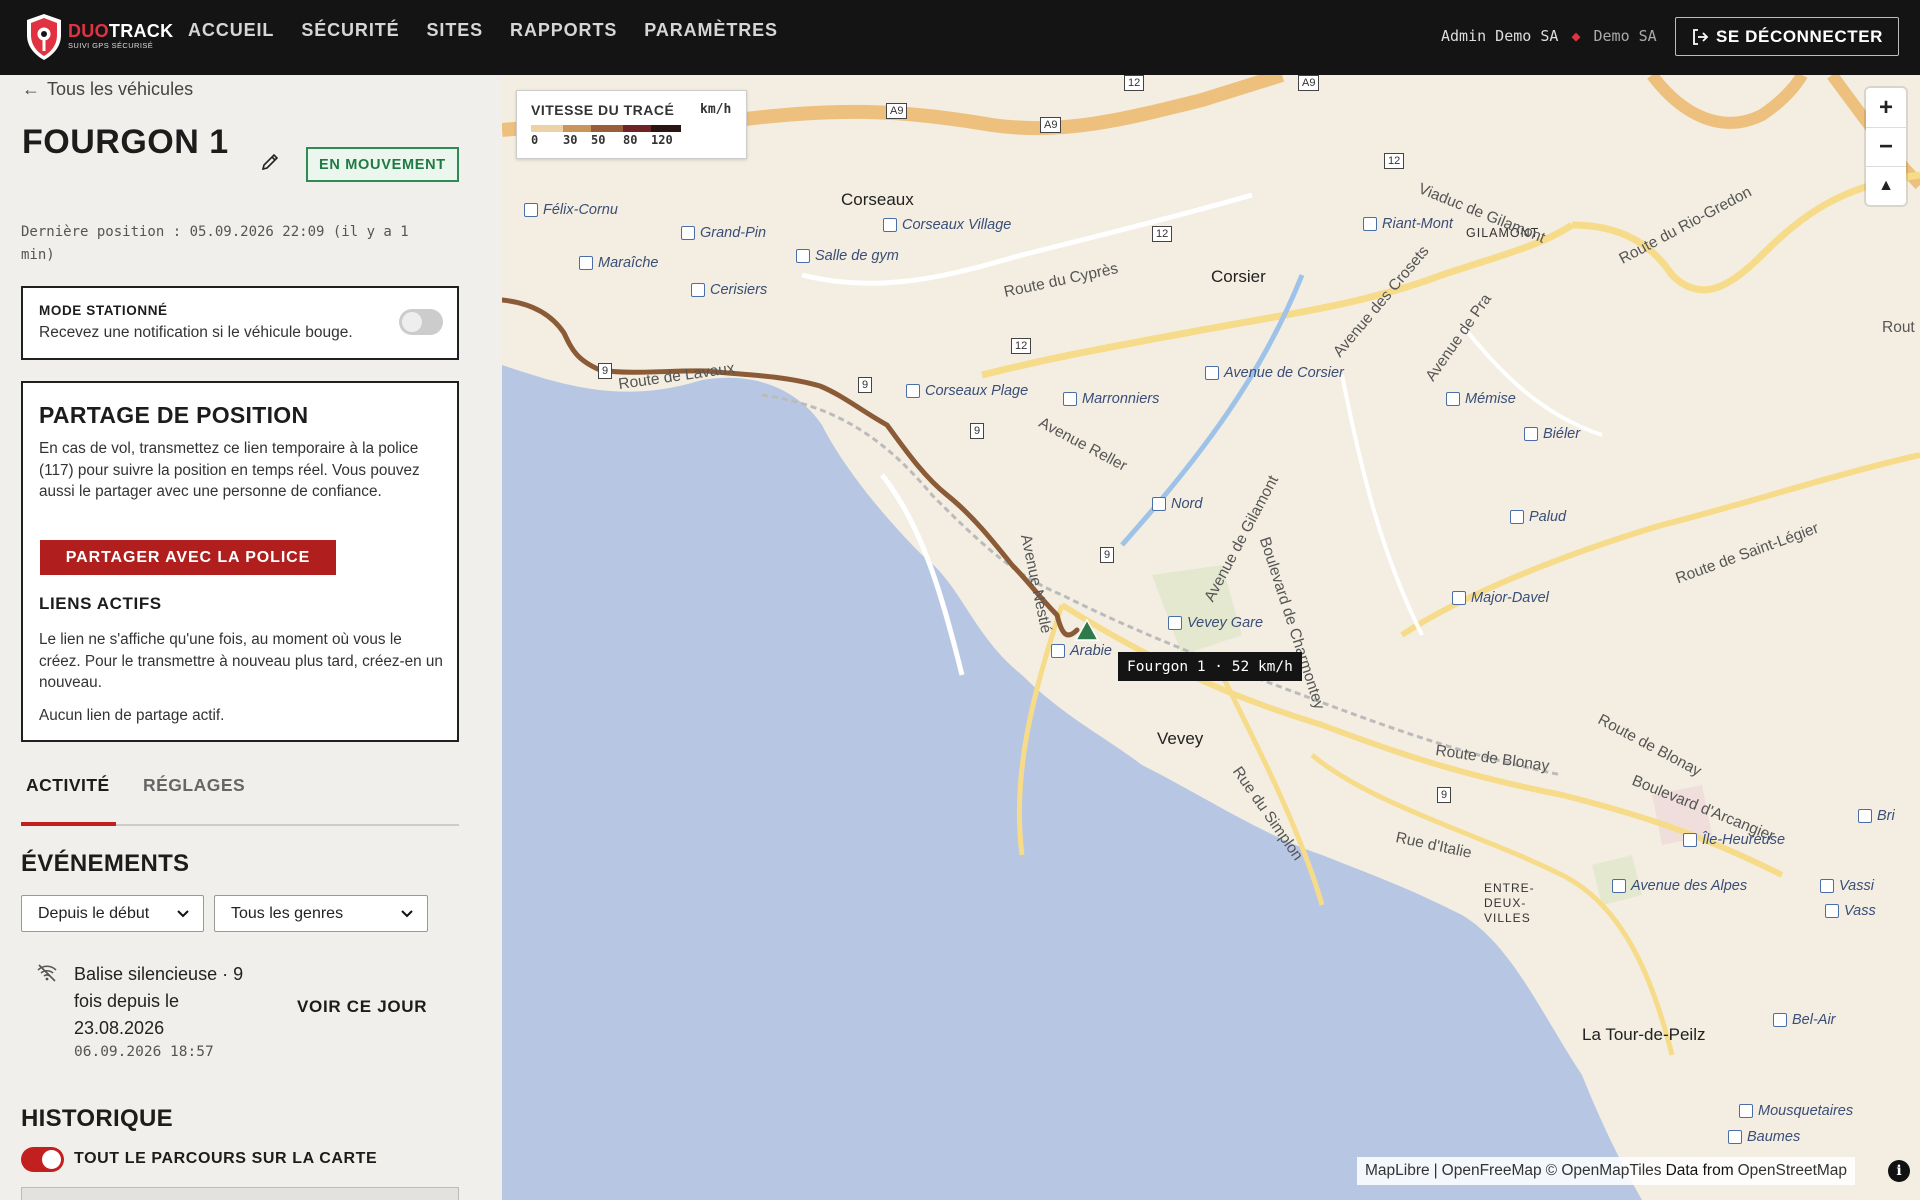 This screenshot has height=1200, width=1920. I want to click on bus-stop: Maraîche, so click(618, 263).